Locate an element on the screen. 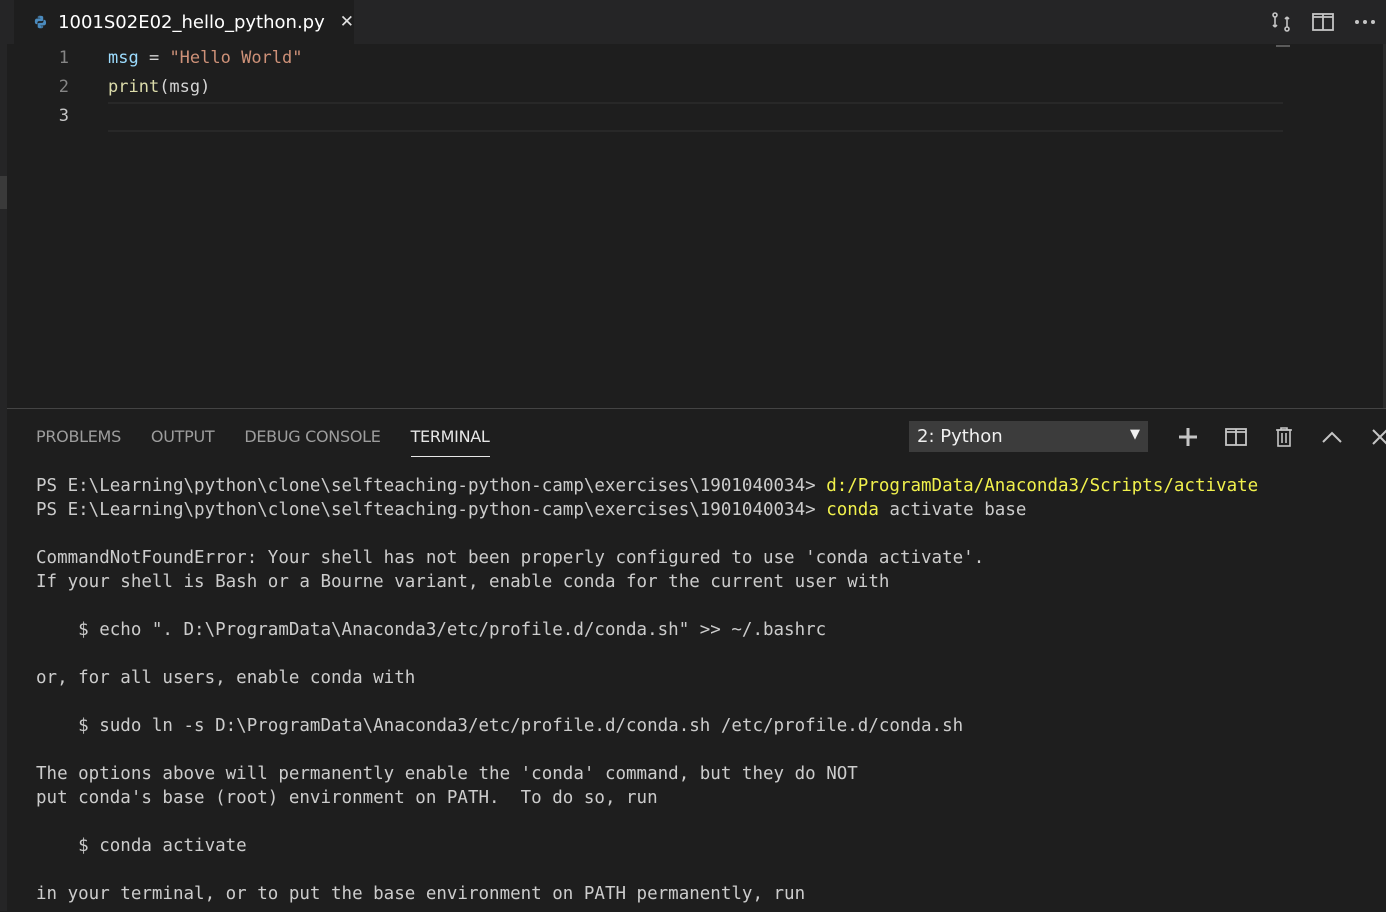  kill-terminal-icon is located at coordinates (1284, 436).